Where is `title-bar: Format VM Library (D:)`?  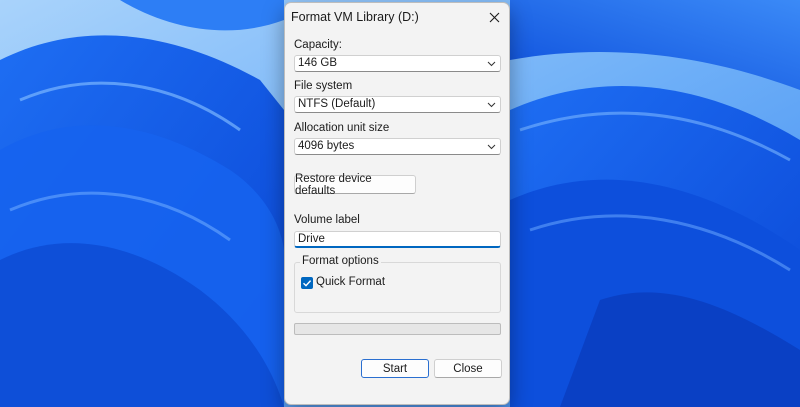 title-bar: Format VM Library (D:) is located at coordinates (397, 18).